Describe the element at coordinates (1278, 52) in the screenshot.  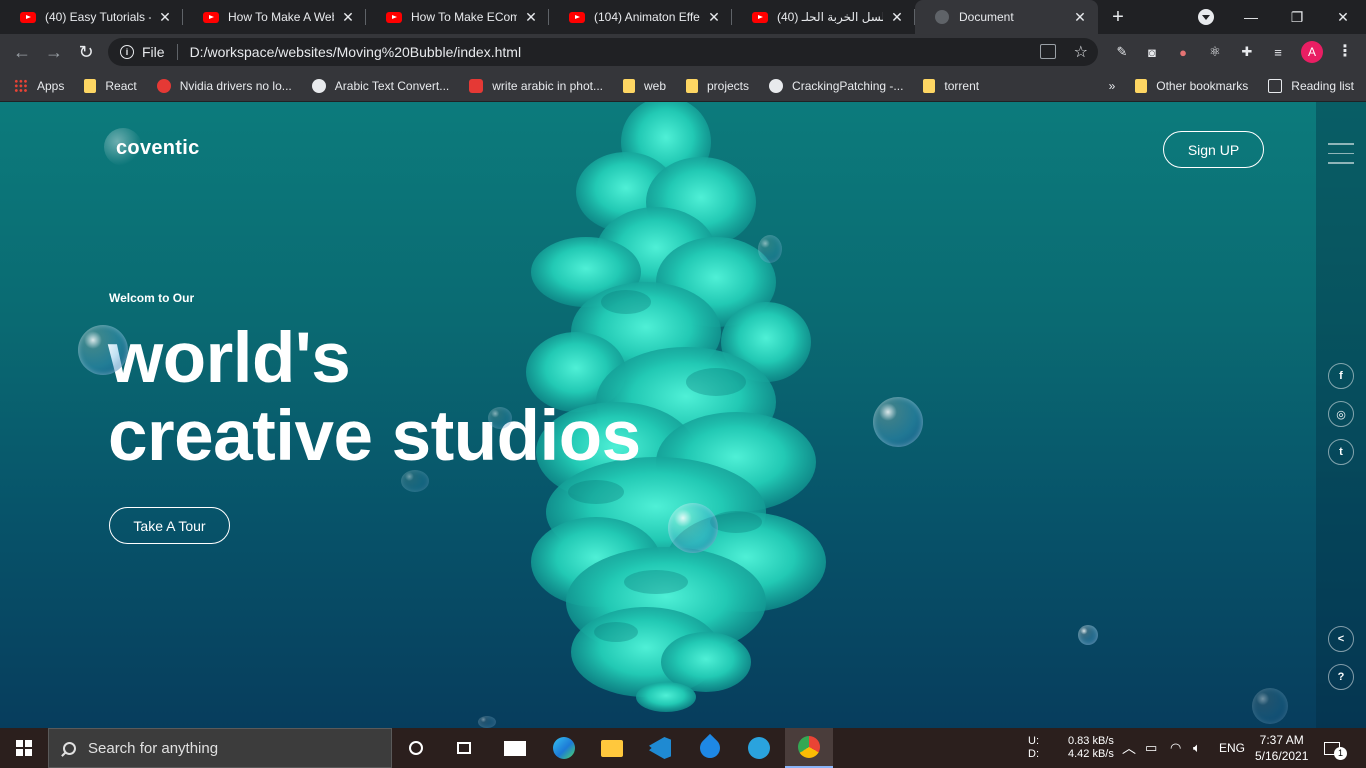
I see `media-control-icon: ≡` at that location.